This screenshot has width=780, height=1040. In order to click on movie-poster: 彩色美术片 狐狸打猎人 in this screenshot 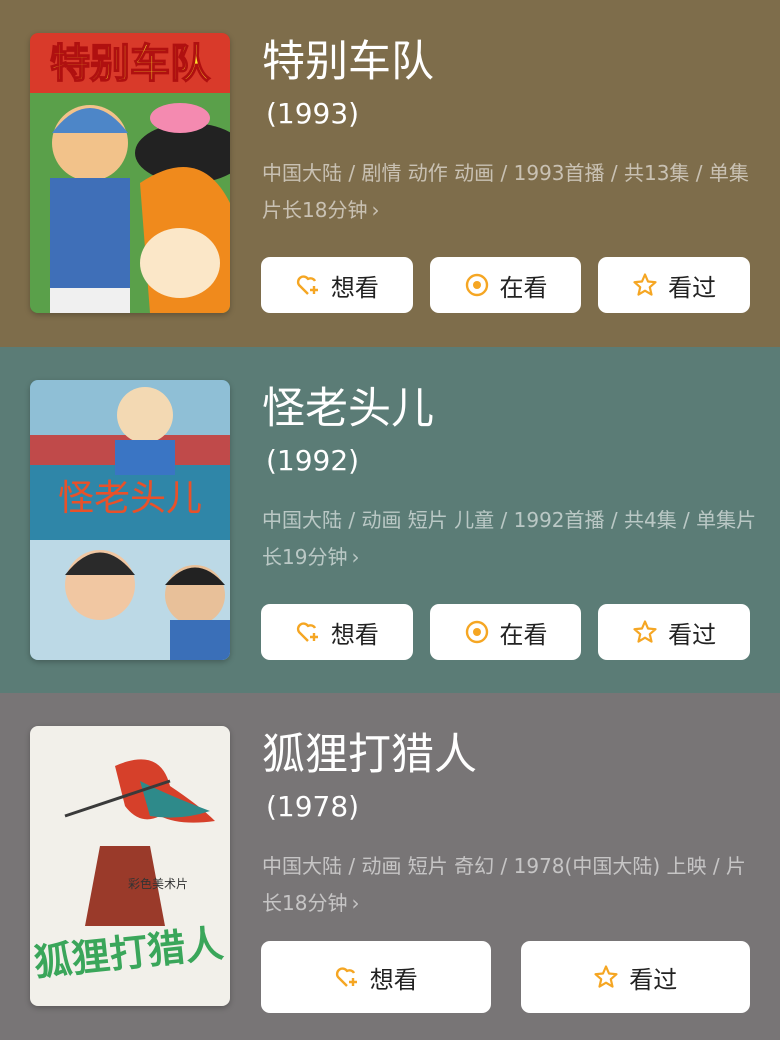, I will do `click(130, 866)`.